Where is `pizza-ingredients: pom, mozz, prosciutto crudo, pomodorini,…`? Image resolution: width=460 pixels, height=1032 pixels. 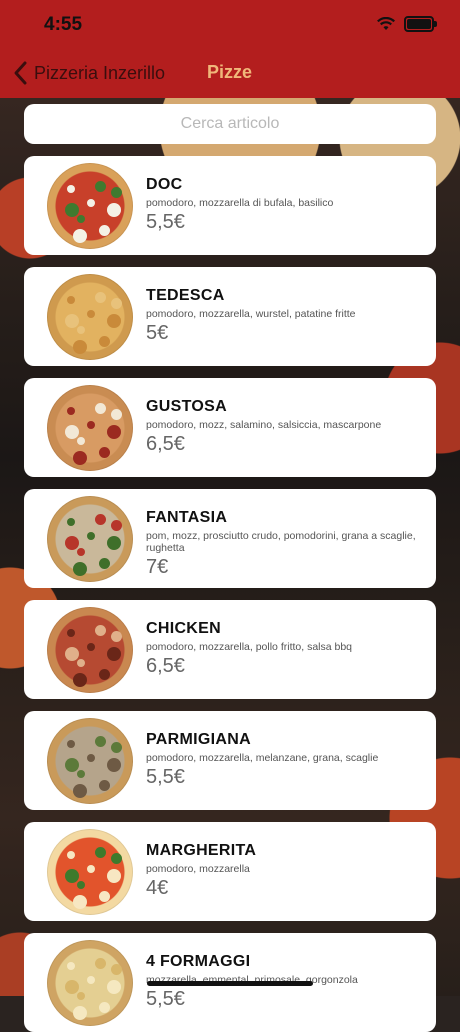
pizza-ingredients: pom, mozz, prosciutto crudo, pomodorini,… is located at coordinates (281, 542).